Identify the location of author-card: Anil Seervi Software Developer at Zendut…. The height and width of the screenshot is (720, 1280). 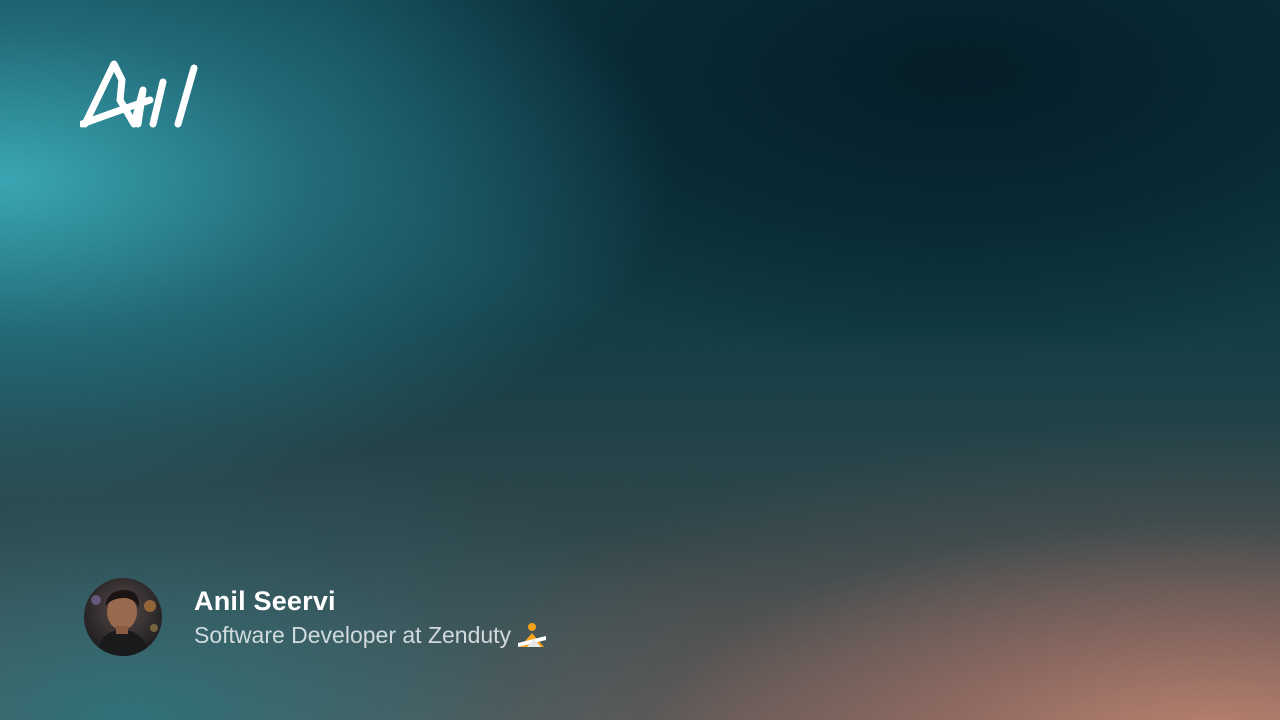
(315, 617).